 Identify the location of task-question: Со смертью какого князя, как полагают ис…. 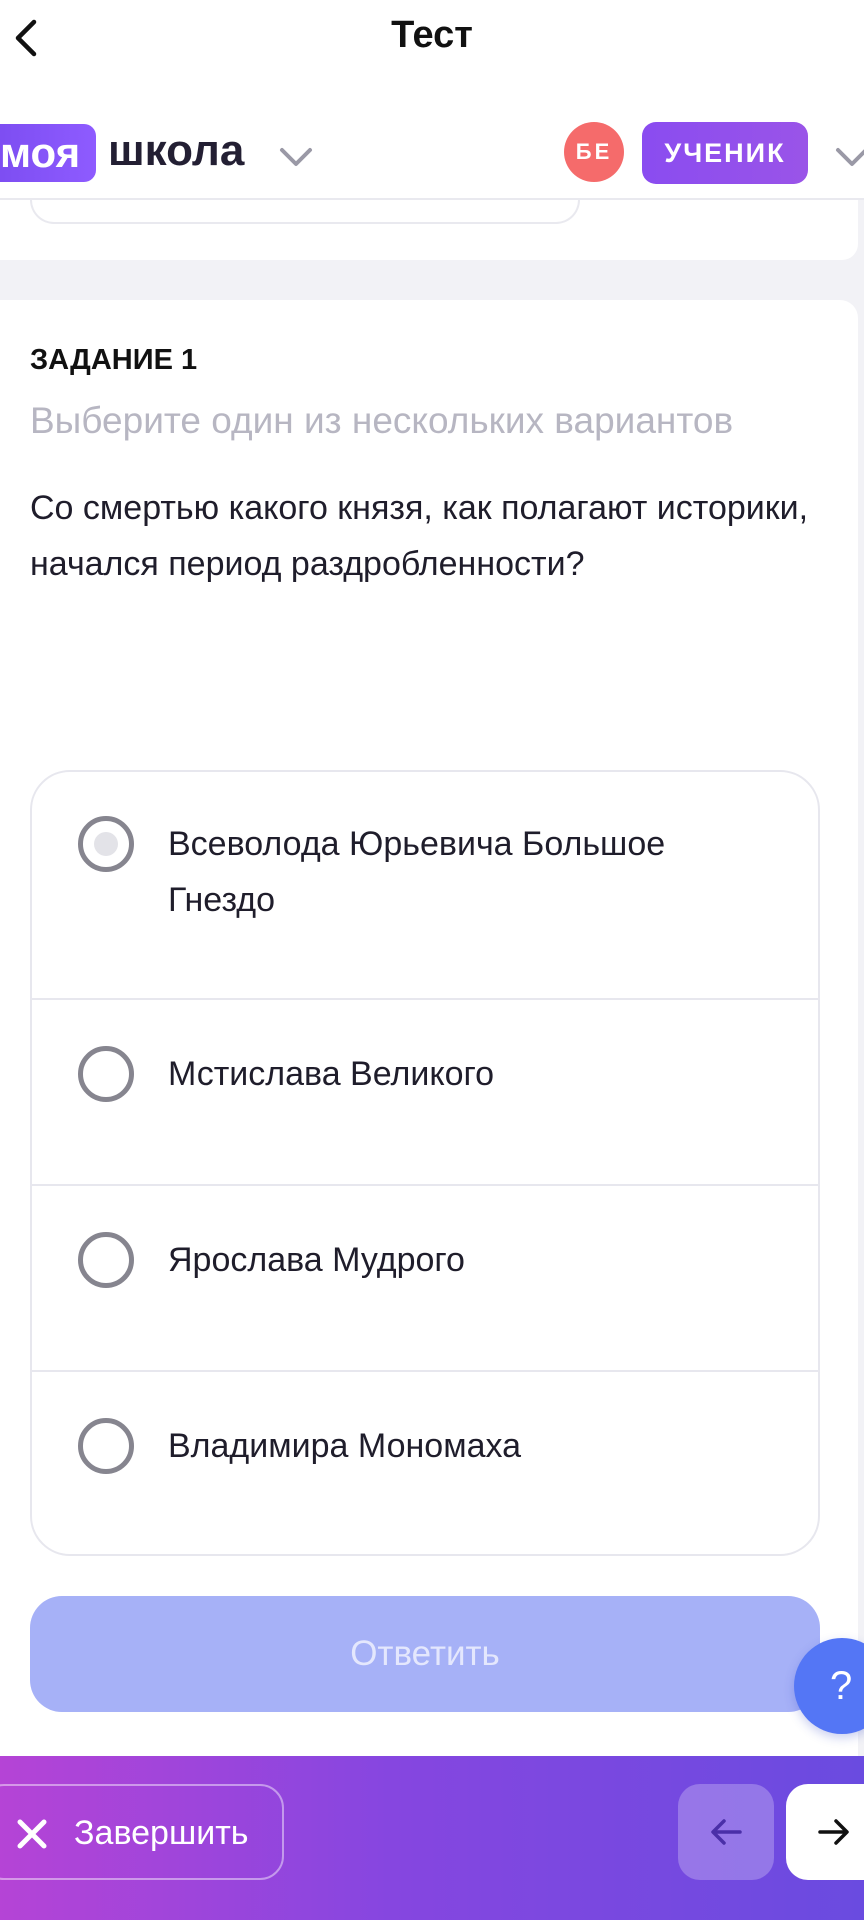
(419, 536).